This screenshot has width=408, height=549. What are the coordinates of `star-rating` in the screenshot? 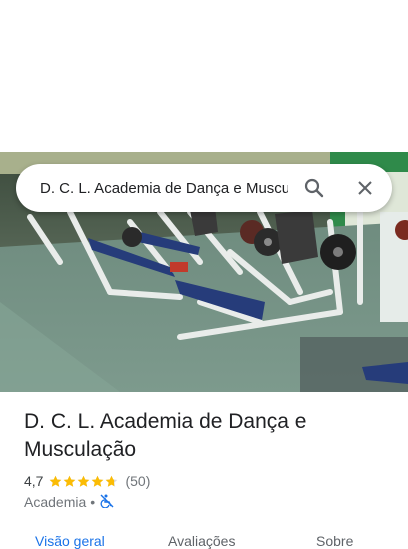 It's located at (84, 481).